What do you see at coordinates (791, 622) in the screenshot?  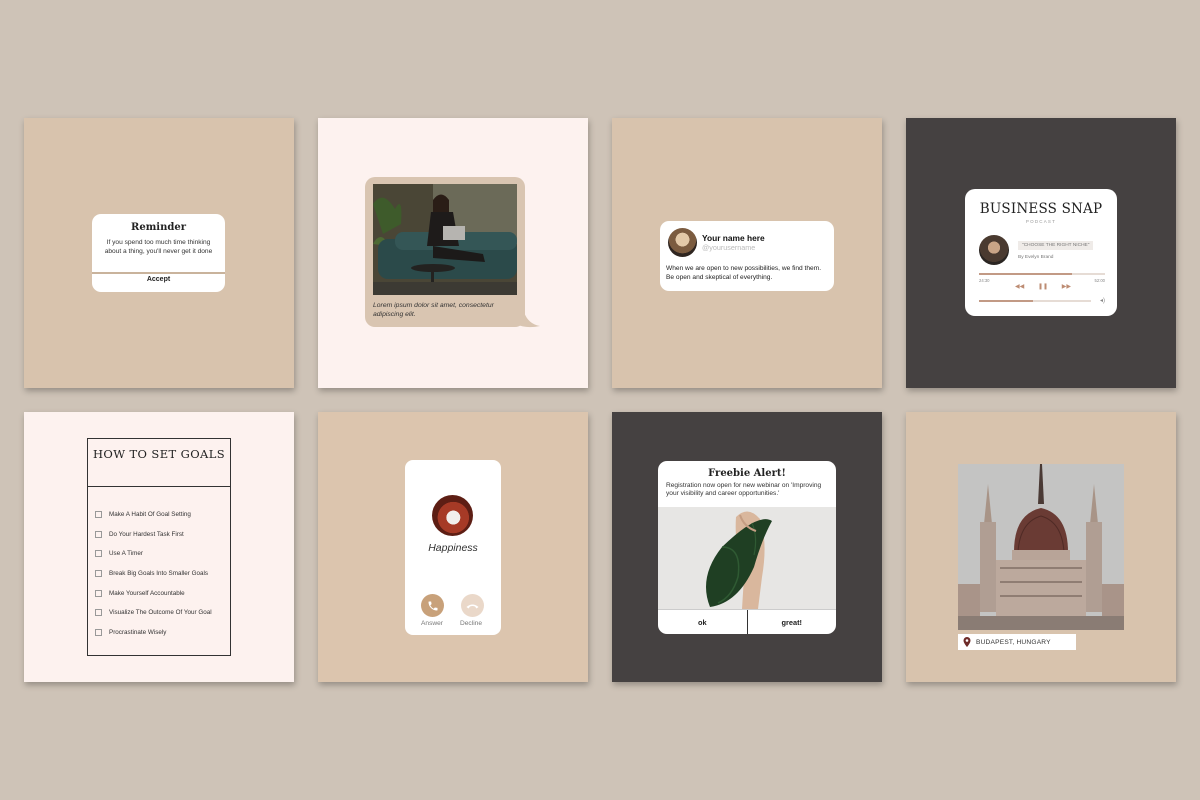 I see `great-button: great!` at bounding box center [791, 622].